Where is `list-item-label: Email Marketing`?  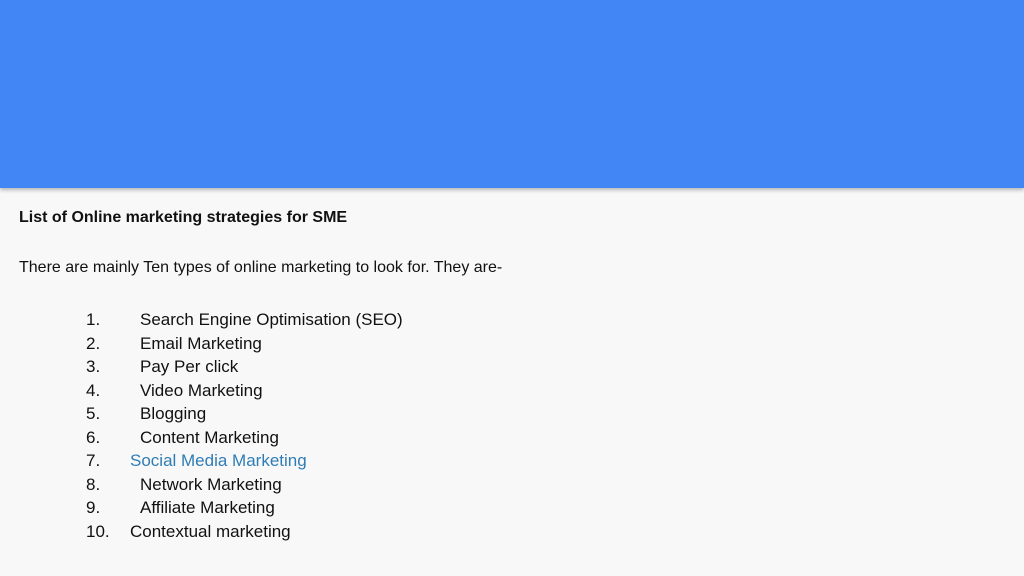 list-item-label: Email Marketing is located at coordinates (201, 343).